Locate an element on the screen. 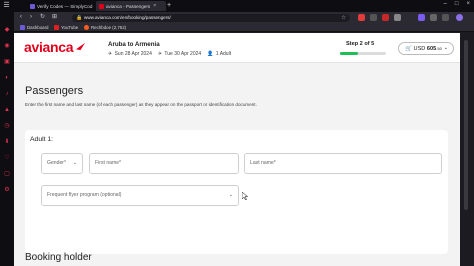  tab-avianca-passengers: avianca - Passengers × is located at coordinates (131, 6).